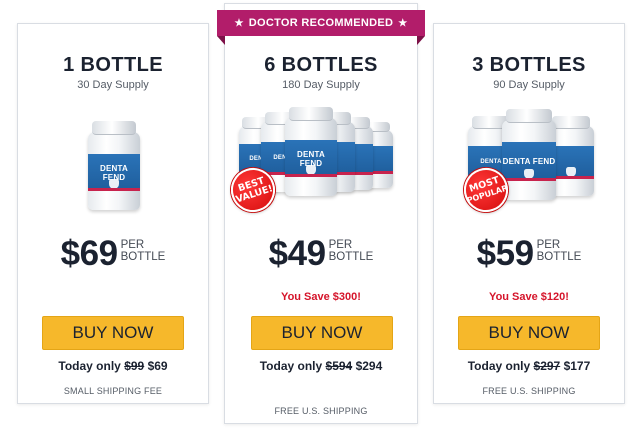 The height and width of the screenshot is (433, 640). I want to click on badge-fold-right, so click(421, 40).